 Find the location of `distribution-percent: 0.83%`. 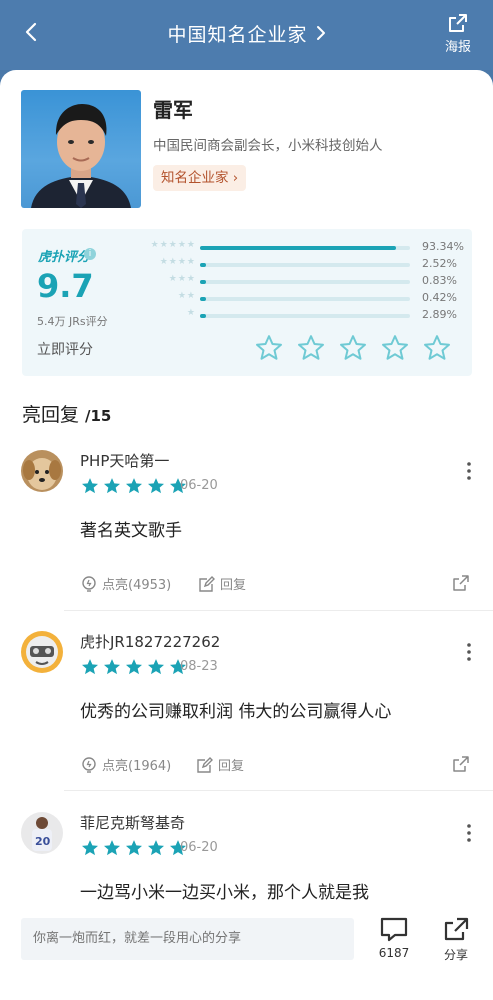

distribution-percent: 0.83% is located at coordinates (439, 280).